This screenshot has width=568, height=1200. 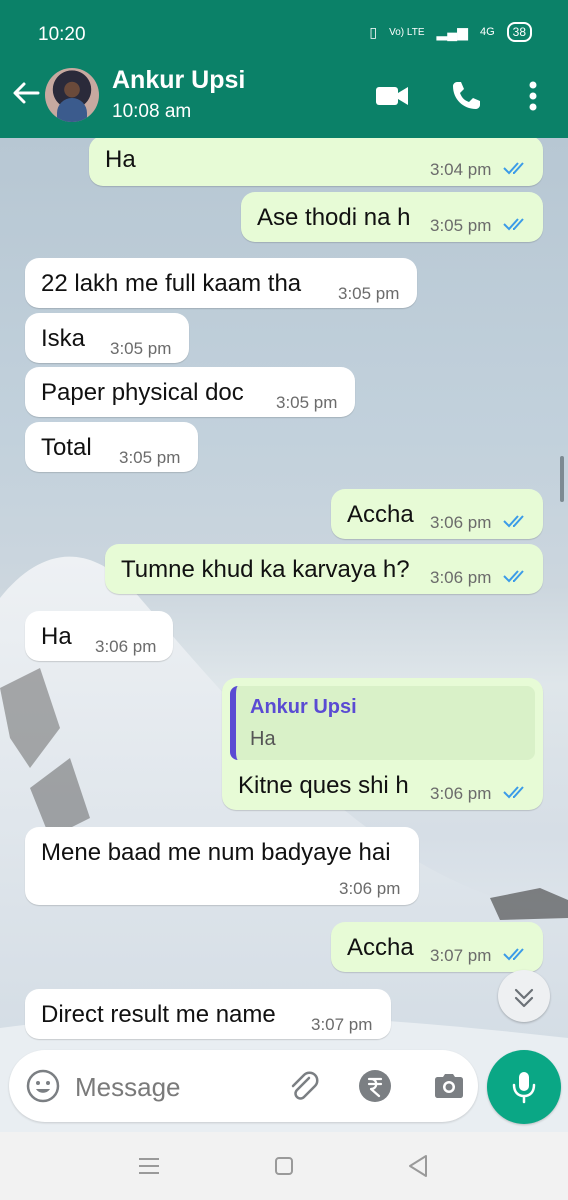 I want to click on back-icon, so click(x=418, y=1166).